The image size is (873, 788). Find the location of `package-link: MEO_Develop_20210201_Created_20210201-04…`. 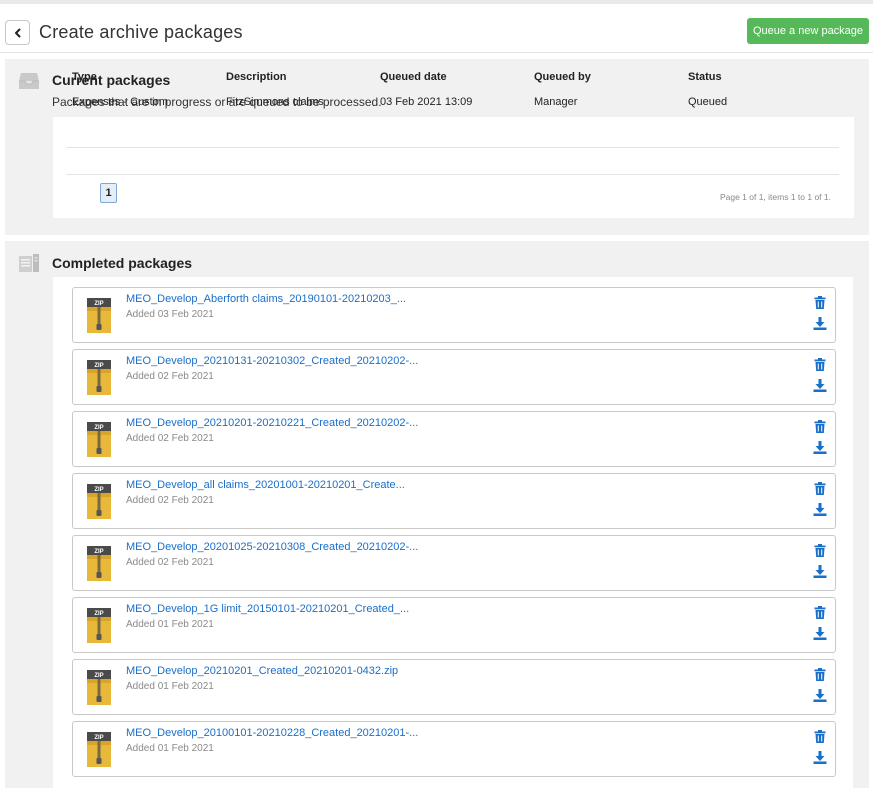

package-link: MEO_Develop_20210201_Created_20210201-04… is located at coordinates (262, 671).